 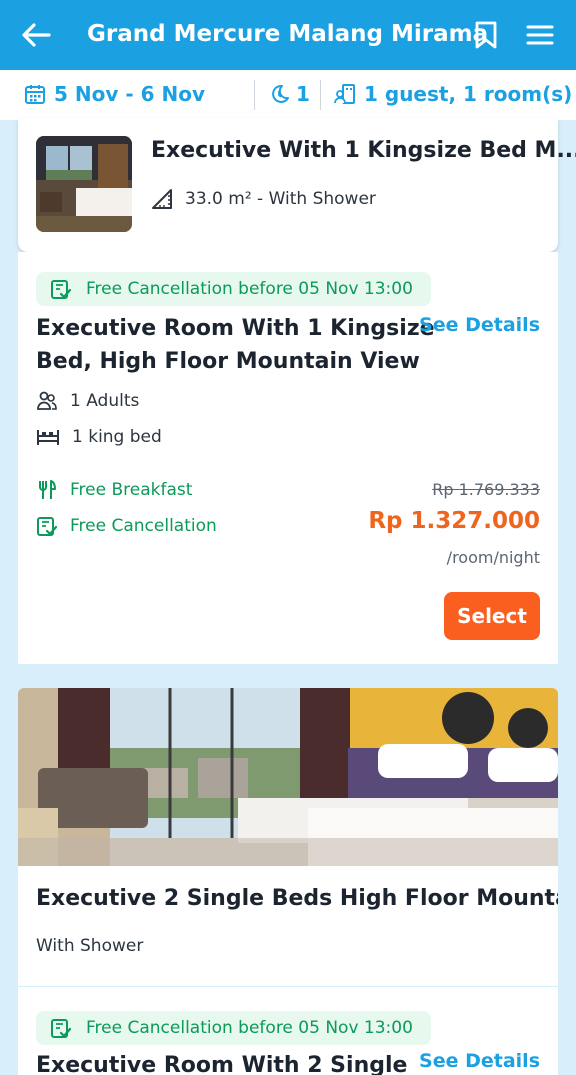 I want to click on nights-selector: 1, so click(x=289, y=94).